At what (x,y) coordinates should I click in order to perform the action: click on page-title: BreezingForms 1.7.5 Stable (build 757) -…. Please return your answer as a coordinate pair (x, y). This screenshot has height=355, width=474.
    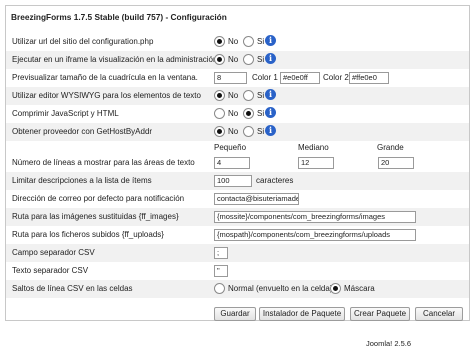
    Looking at the image, I should click on (119, 17).